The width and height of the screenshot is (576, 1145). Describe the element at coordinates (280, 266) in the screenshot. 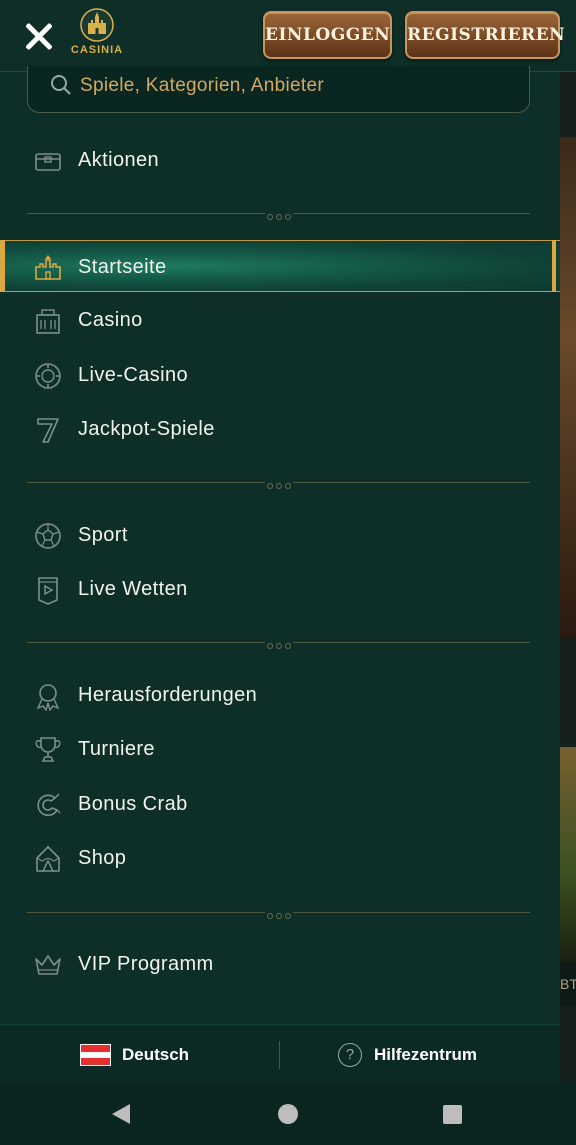

I see `menu-item-startseite: Startseite` at that location.